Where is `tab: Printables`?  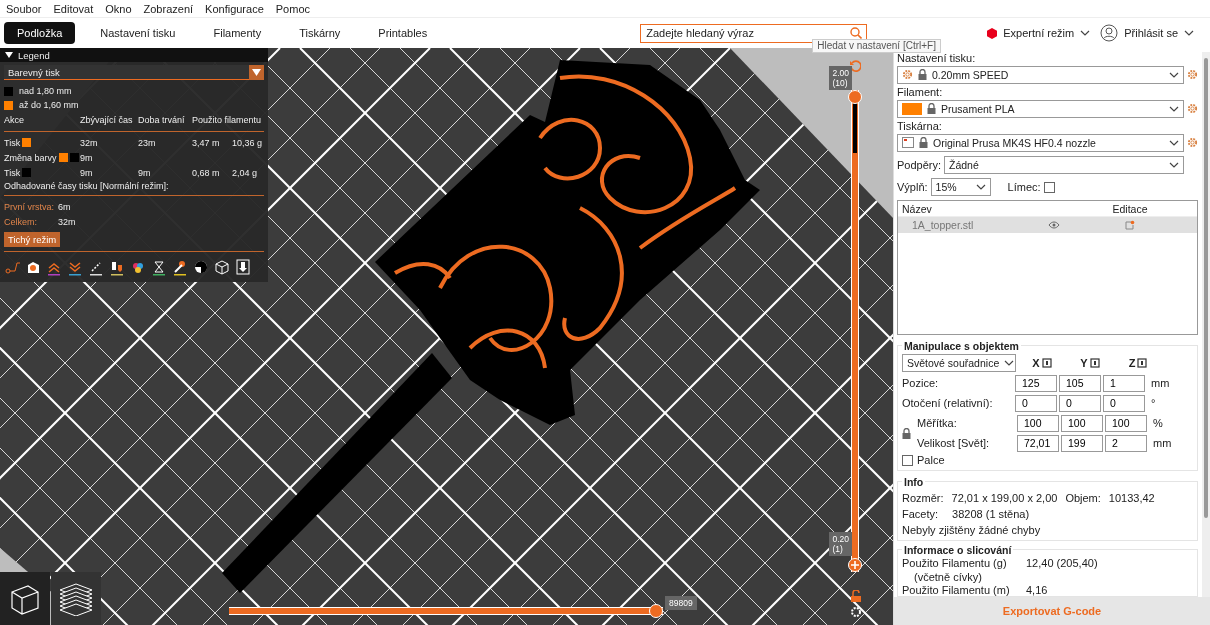 tab: Printables is located at coordinates (403, 33).